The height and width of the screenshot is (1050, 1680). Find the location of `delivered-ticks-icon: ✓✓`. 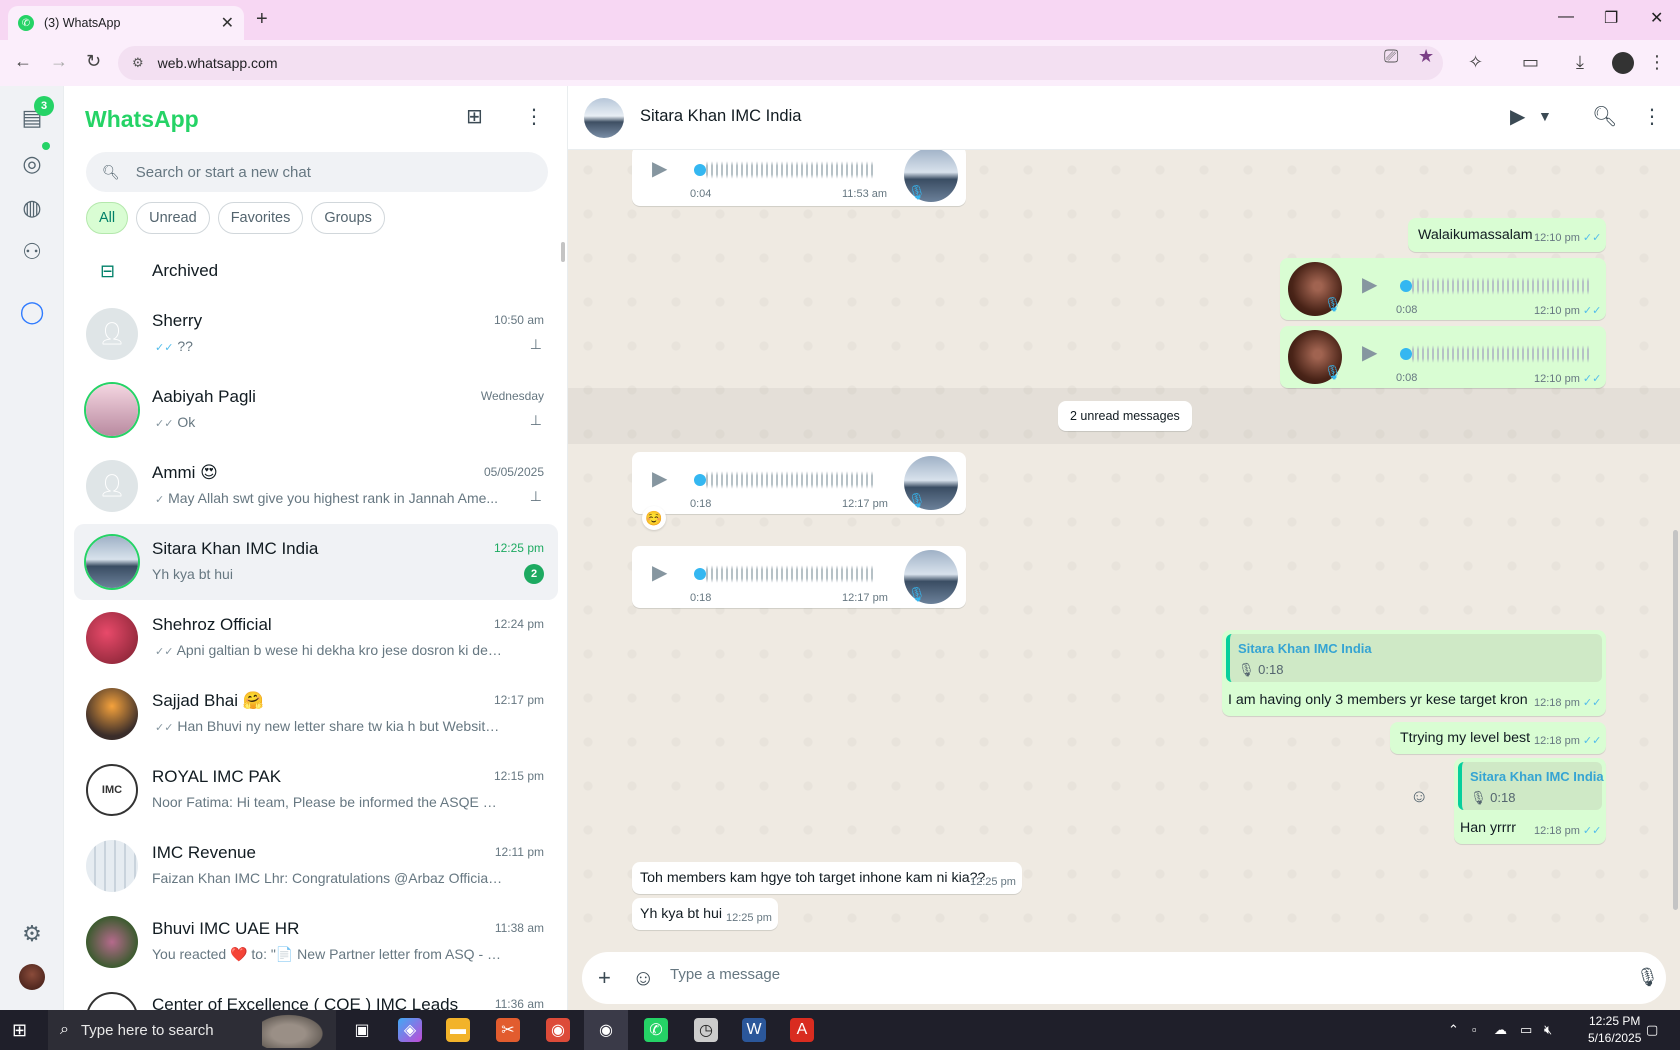

delivered-ticks-icon: ✓✓ is located at coordinates (164, 728).